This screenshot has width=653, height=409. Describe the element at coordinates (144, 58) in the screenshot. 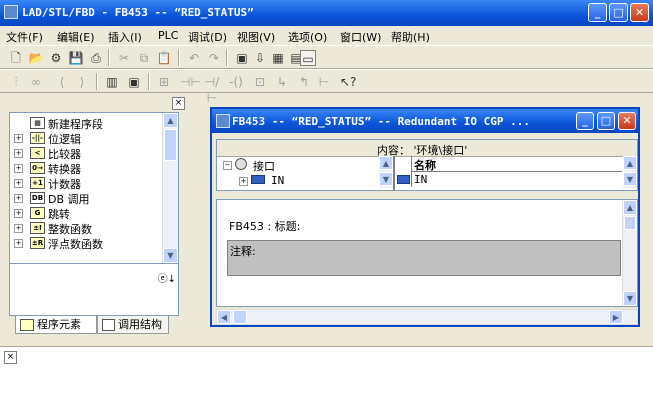

I see `copy-icon: ⧉` at that location.